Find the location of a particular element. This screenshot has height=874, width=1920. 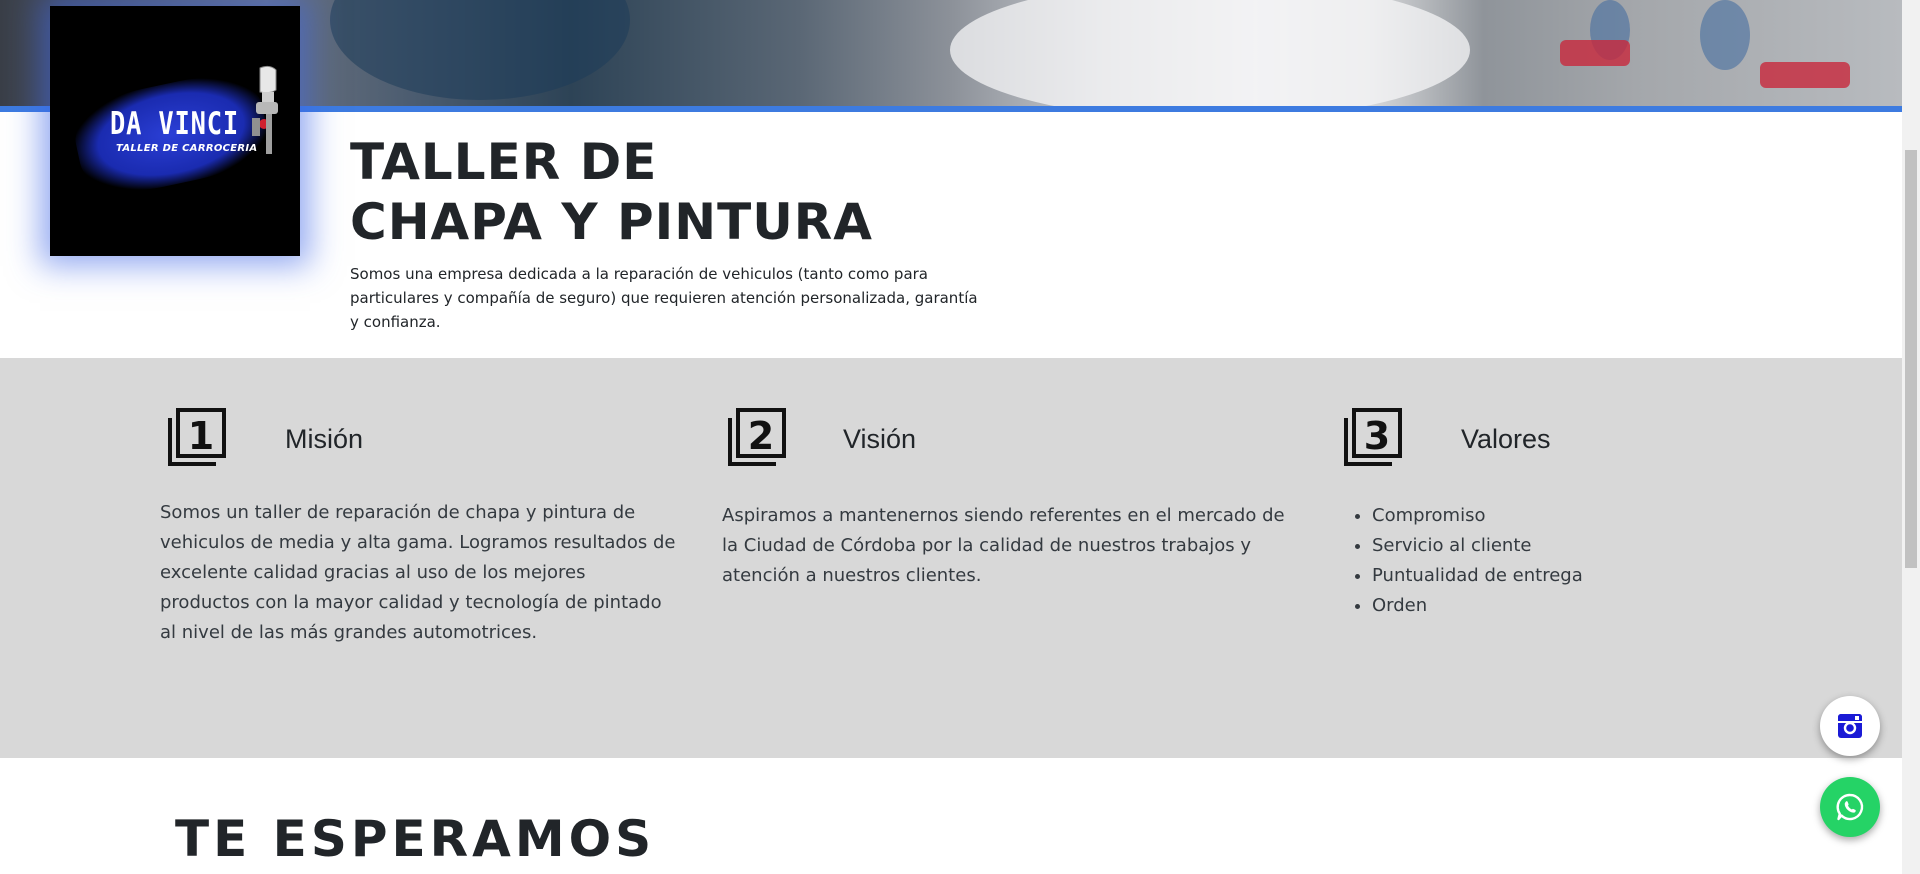

whatsapp-icon is located at coordinates (1850, 807).